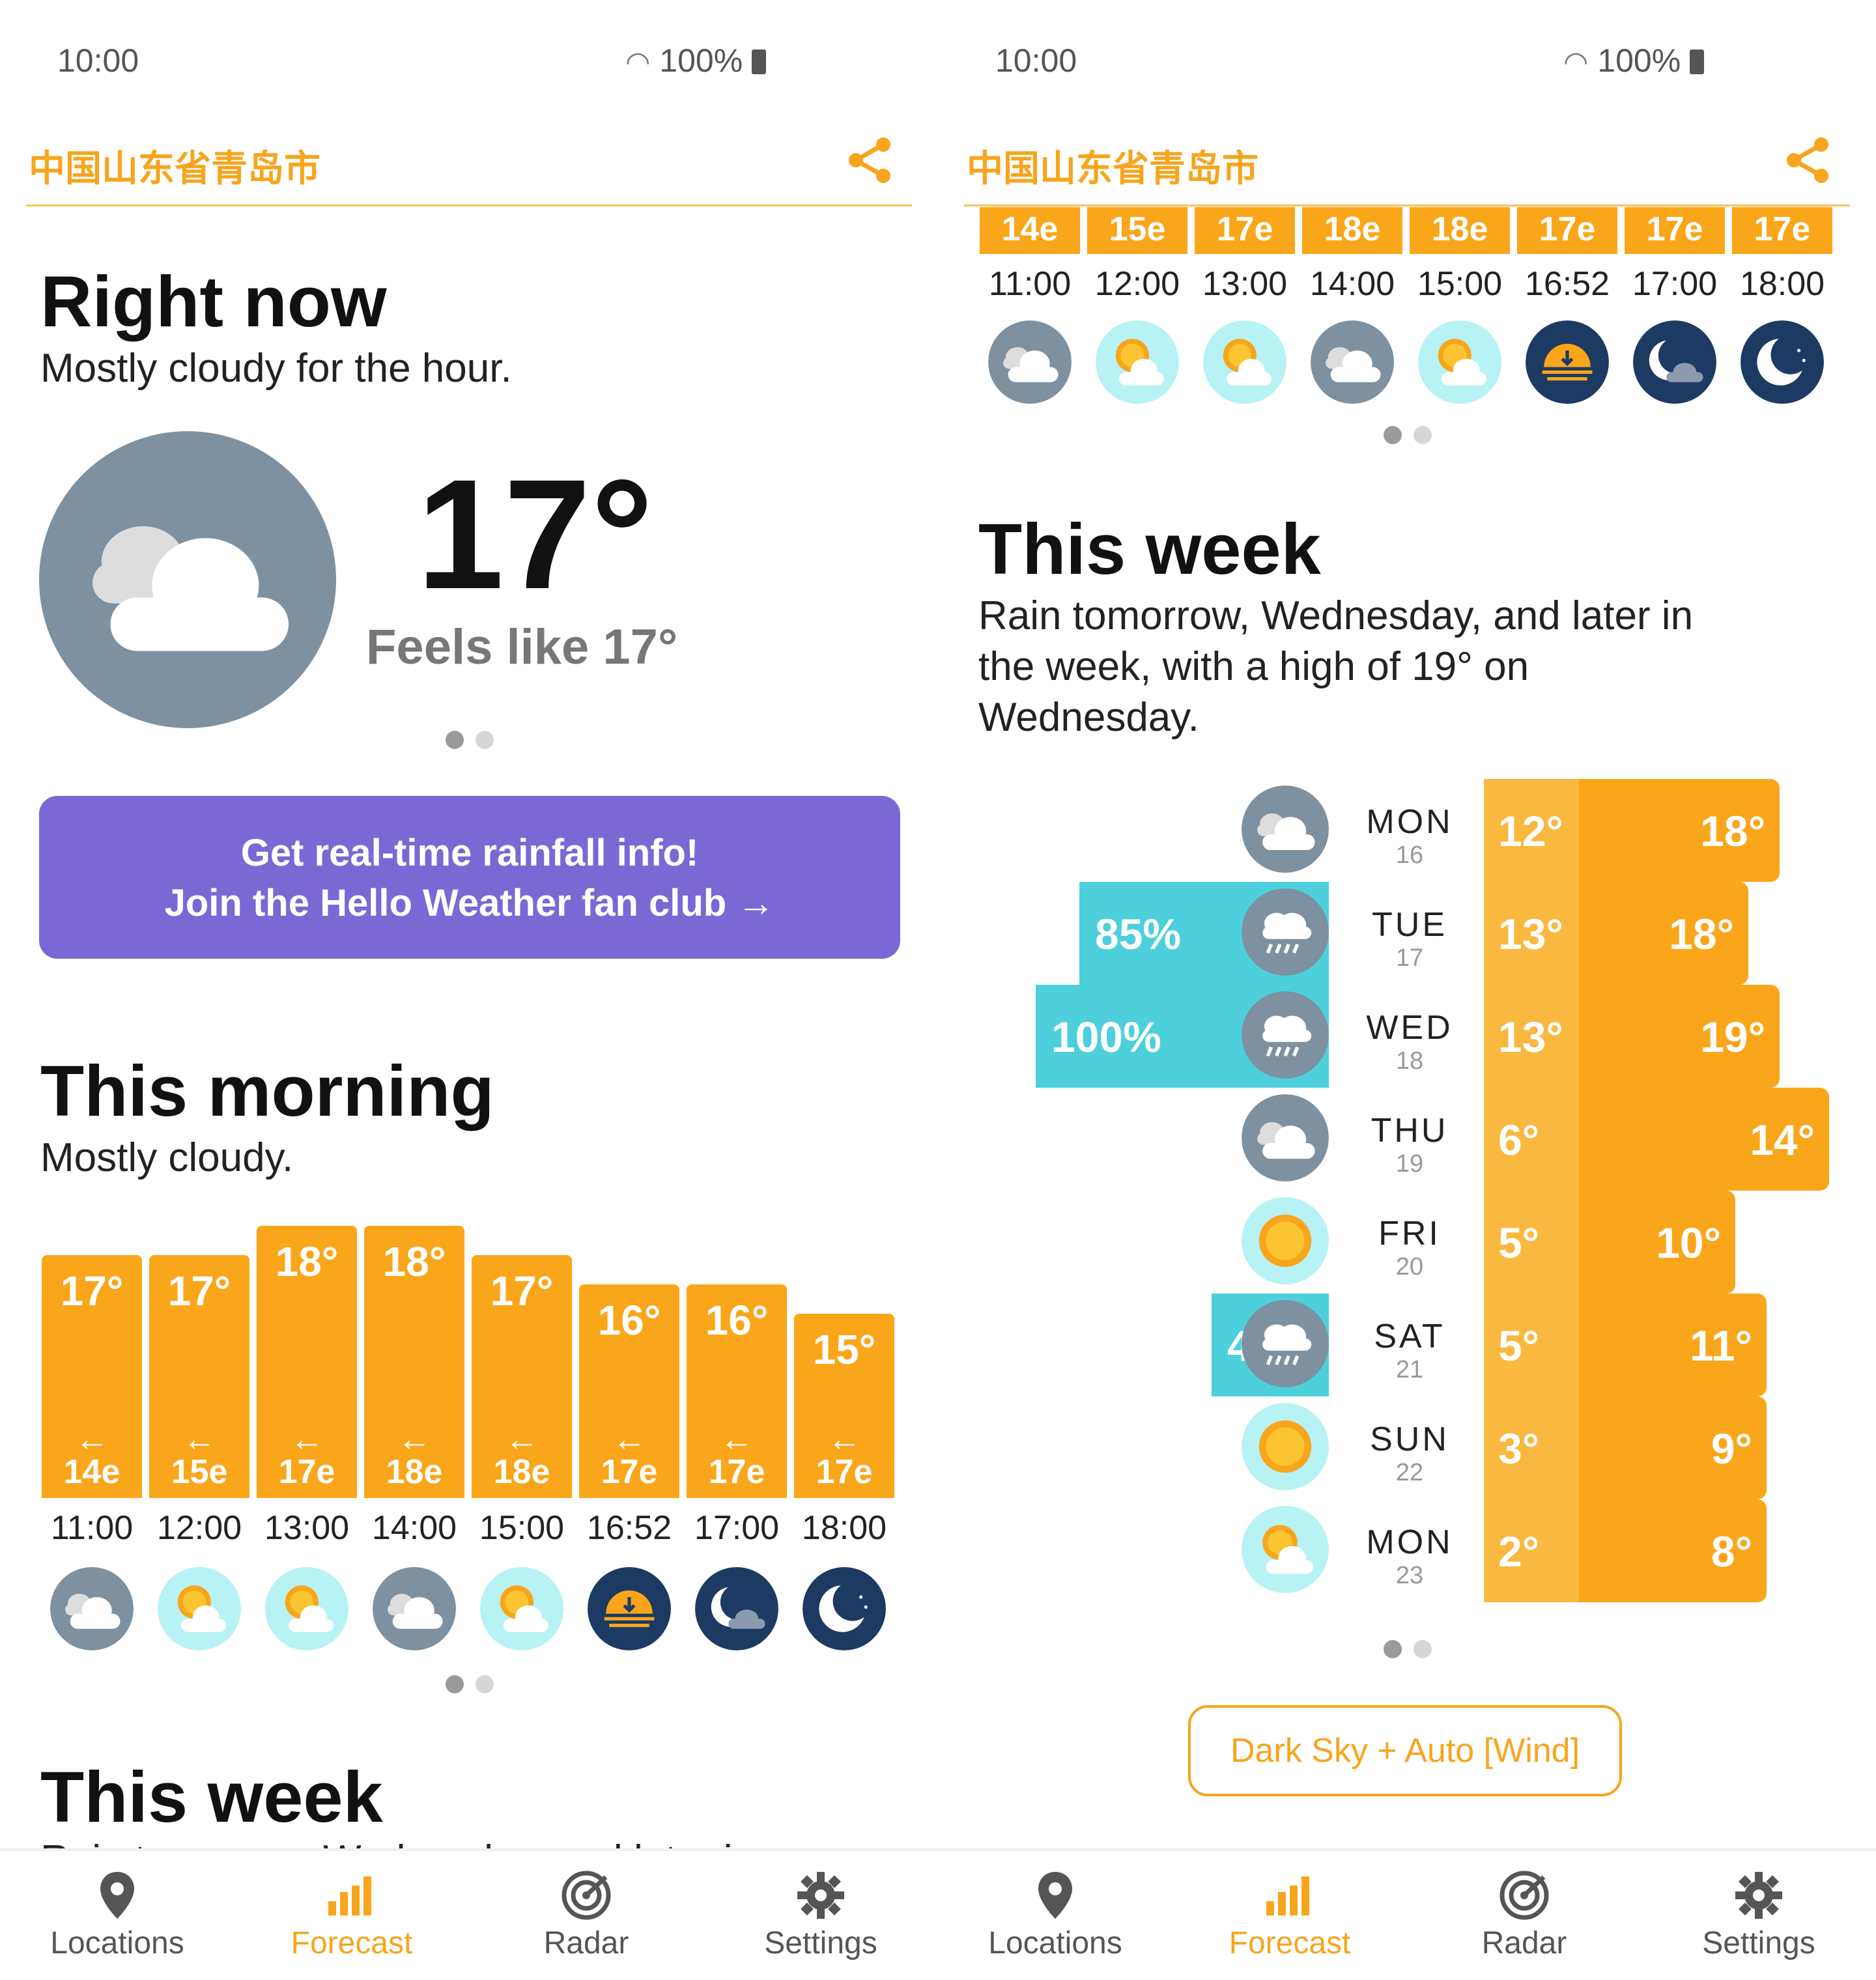 The height and width of the screenshot is (1980, 1876). What do you see at coordinates (117, 1895) in the screenshot?
I see `location-pin-icon` at bounding box center [117, 1895].